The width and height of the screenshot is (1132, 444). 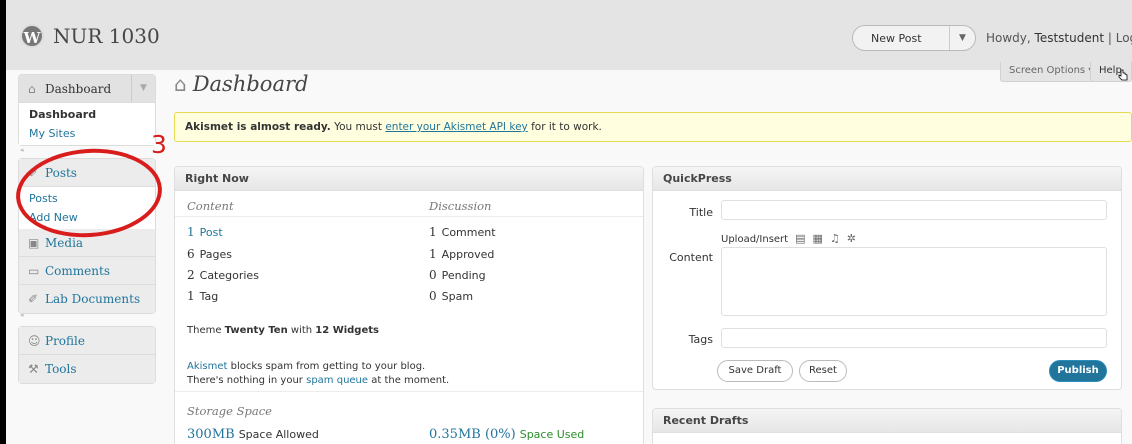 What do you see at coordinates (159, 144) in the screenshot?
I see `annotation-step-number: 3` at bounding box center [159, 144].